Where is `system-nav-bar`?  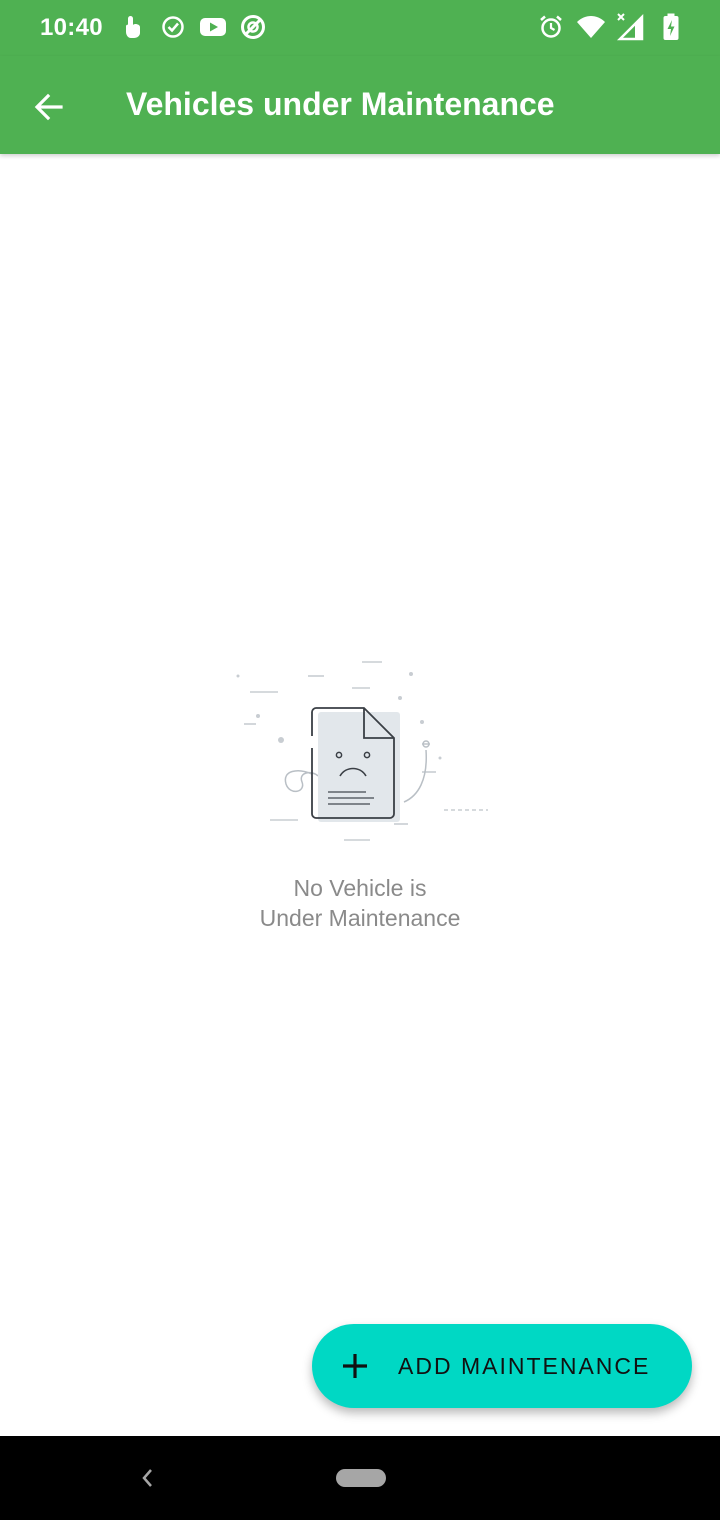
system-nav-bar is located at coordinates (360, 1478).